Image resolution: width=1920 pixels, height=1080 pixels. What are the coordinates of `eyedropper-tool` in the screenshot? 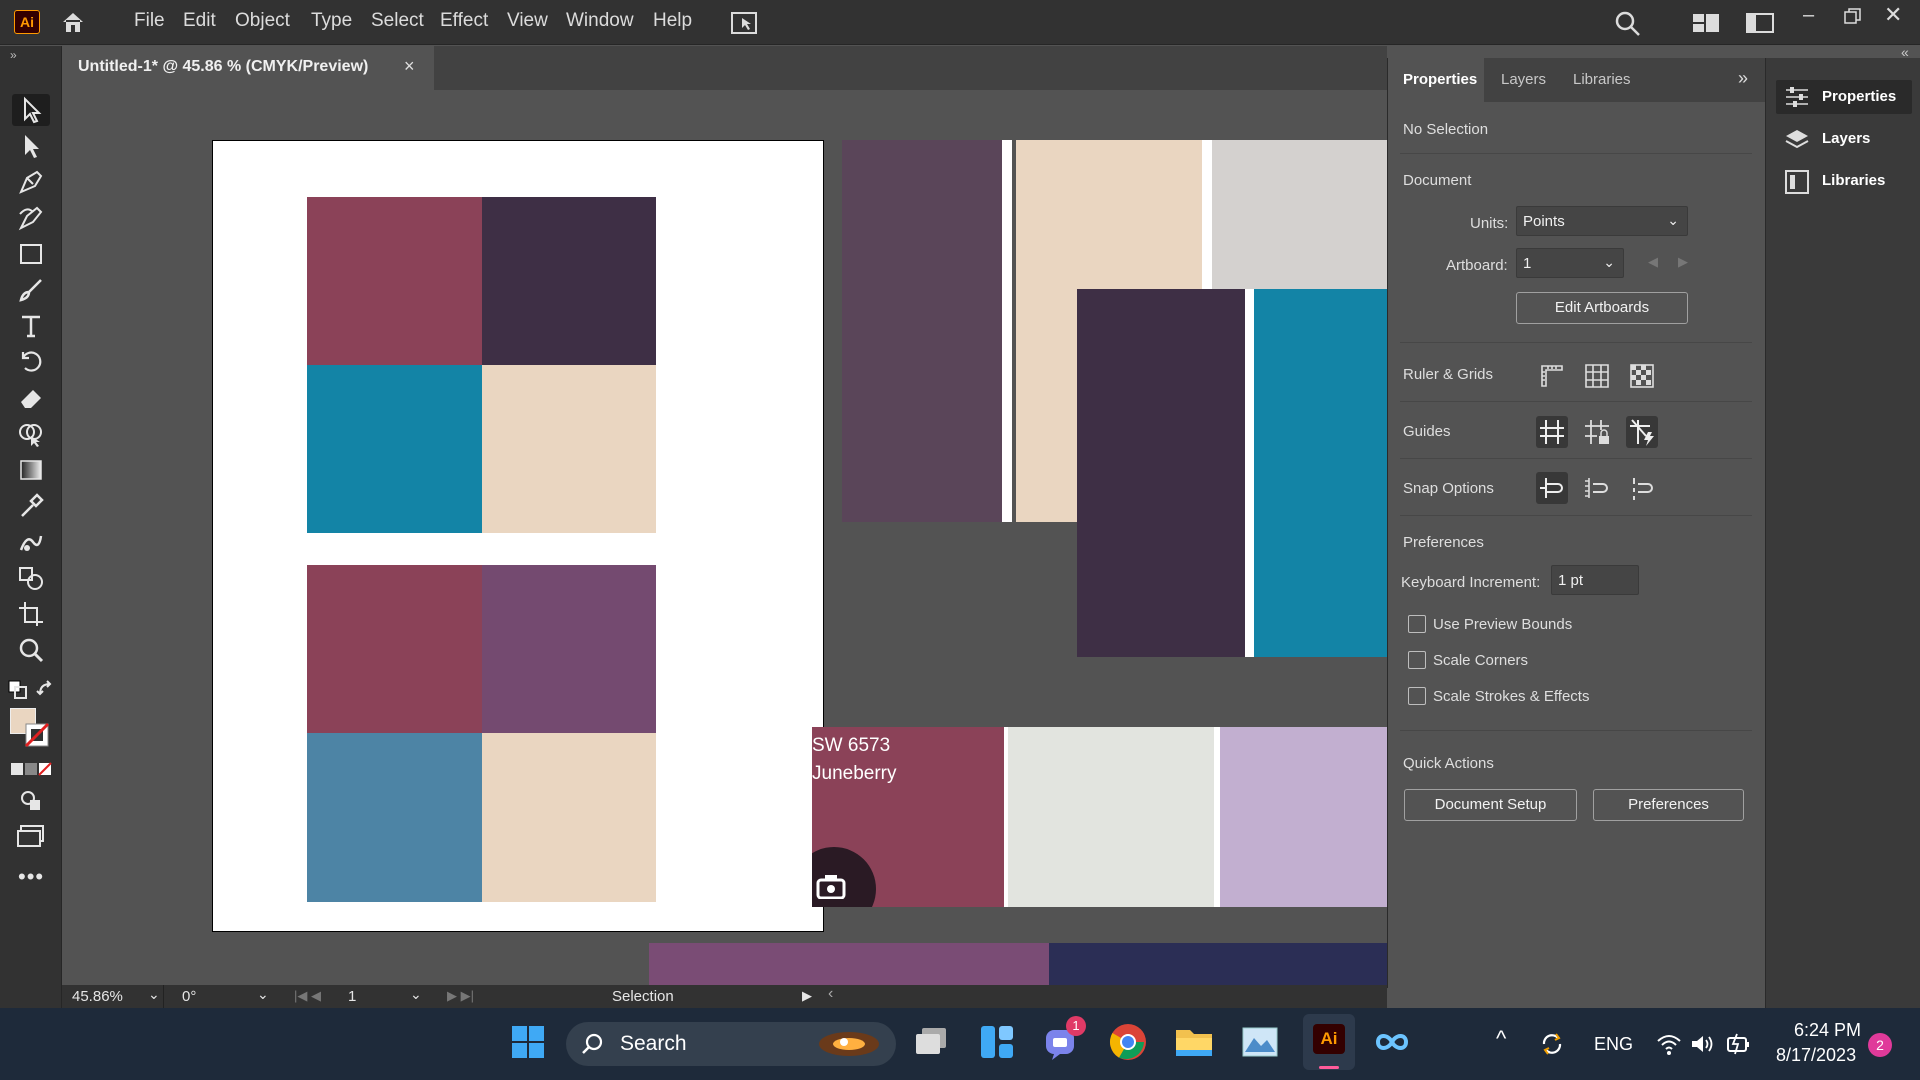 It's located at (31, 506).